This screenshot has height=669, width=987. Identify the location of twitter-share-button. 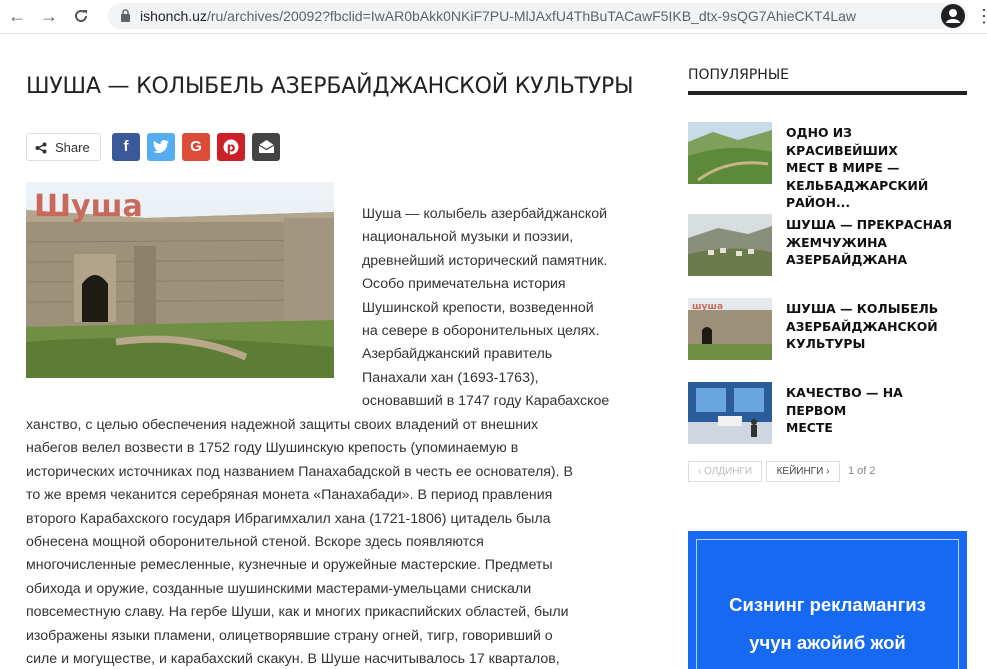
(161, 147).